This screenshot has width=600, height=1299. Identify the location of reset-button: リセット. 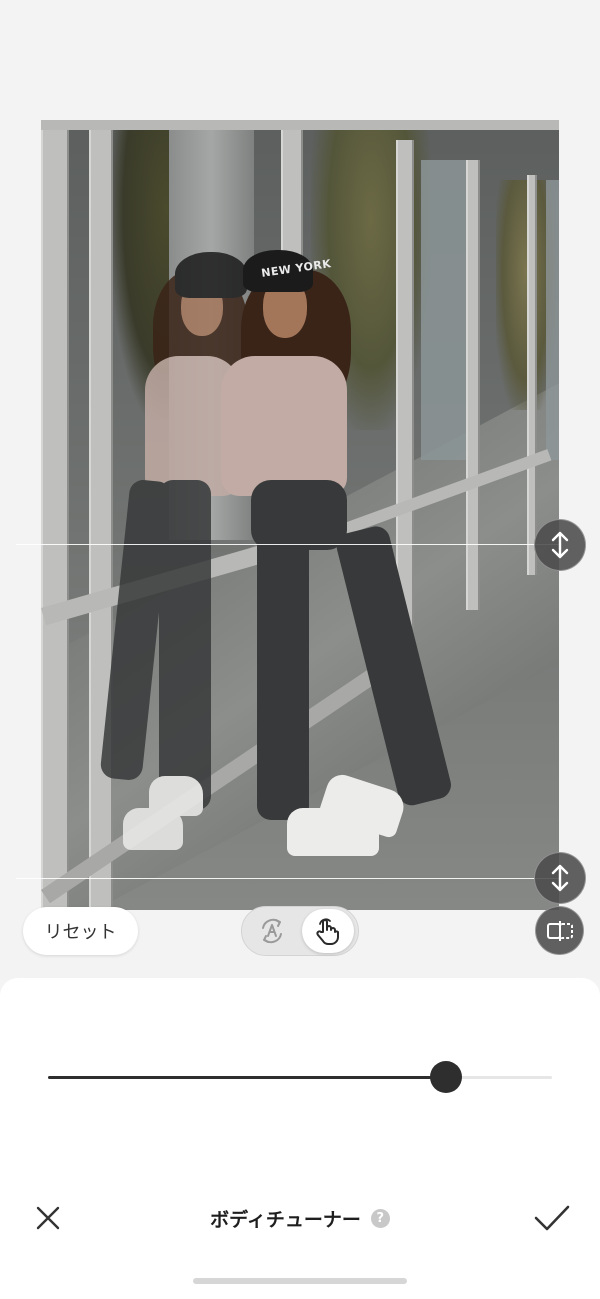
(80, 931).